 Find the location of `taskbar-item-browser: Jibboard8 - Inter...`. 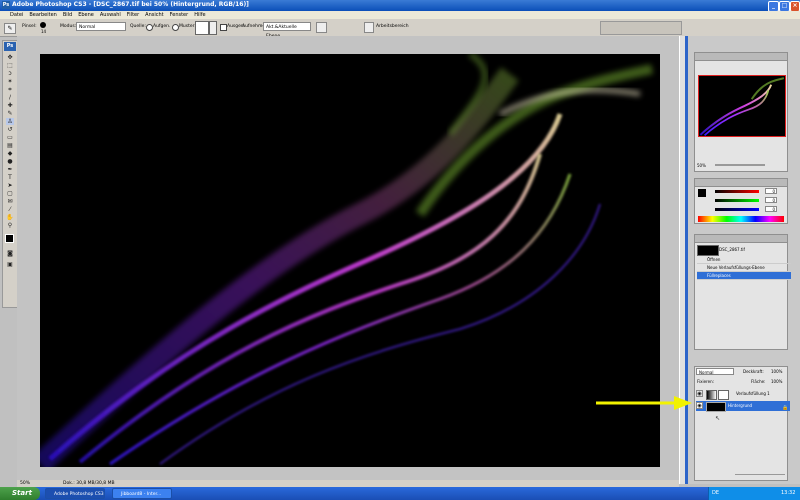

taskbar-item-browser: Jibboard8 - Inter... is located at coordinates (142, 493).